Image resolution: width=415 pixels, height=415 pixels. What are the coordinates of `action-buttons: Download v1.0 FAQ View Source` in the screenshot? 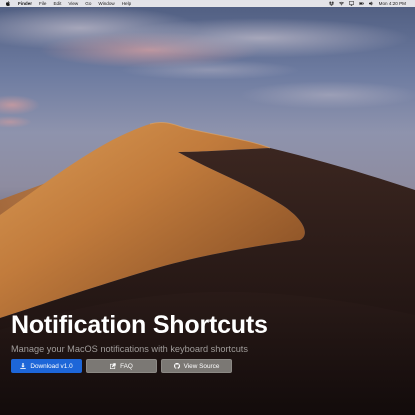 It's located at (121, 366).